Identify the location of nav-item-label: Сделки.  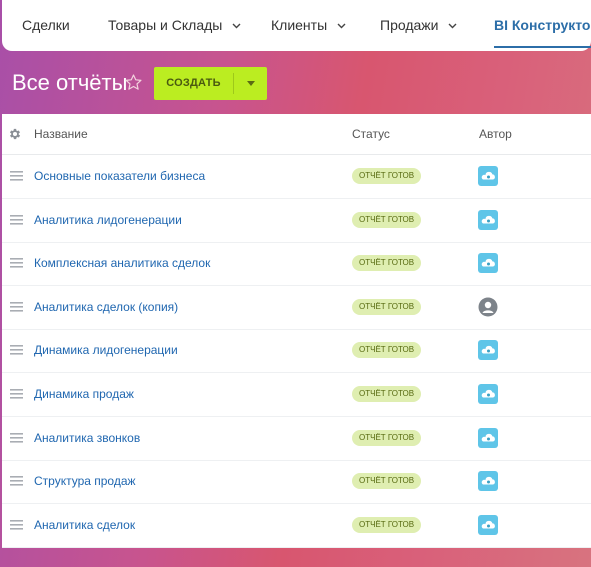
(46, 25).